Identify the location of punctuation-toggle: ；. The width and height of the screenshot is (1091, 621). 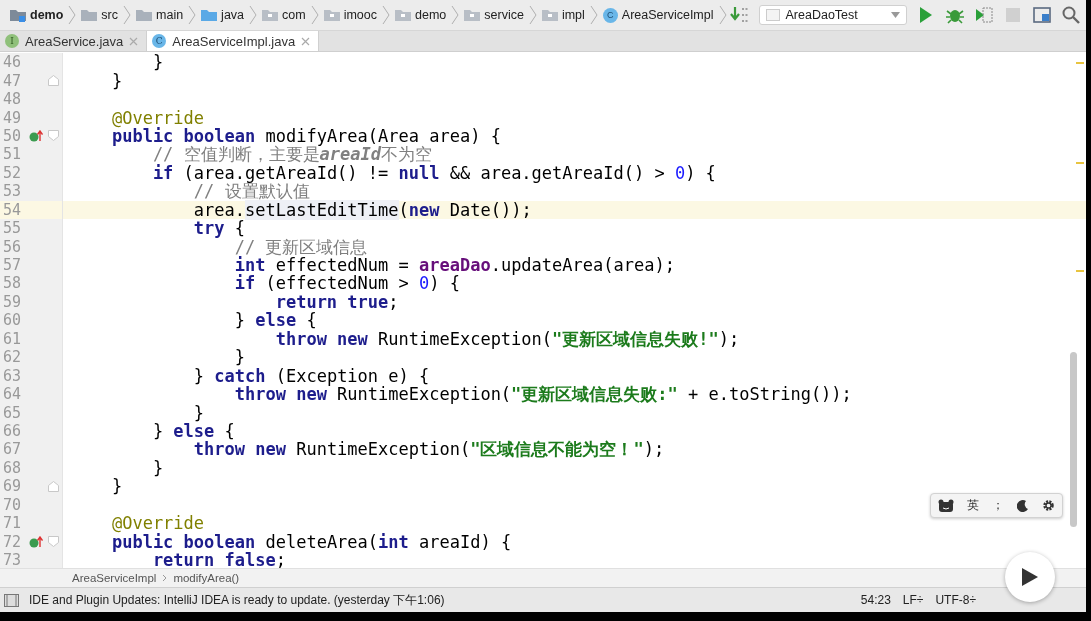
(997, 505).